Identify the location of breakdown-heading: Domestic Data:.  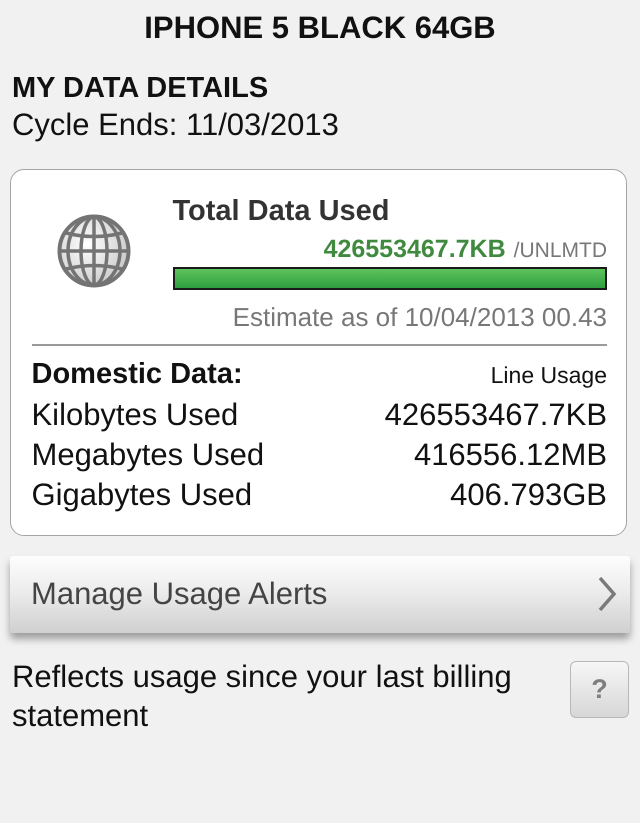
(137, 373).